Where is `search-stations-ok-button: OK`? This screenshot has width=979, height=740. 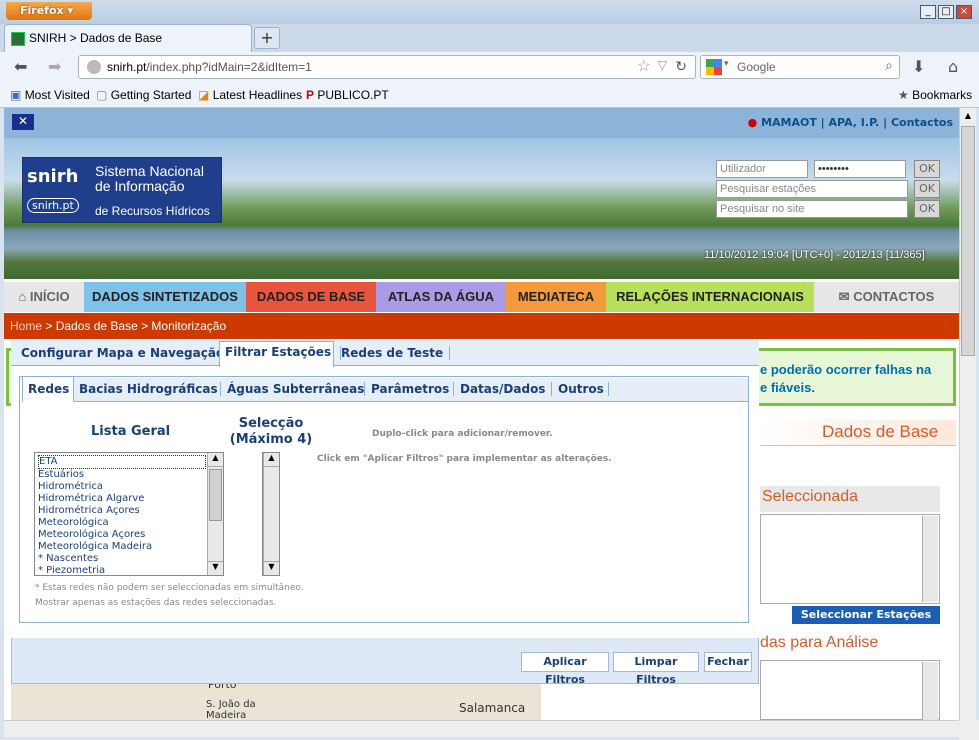
search-stations-ok-button: OK is located at coordinates (927, 189).